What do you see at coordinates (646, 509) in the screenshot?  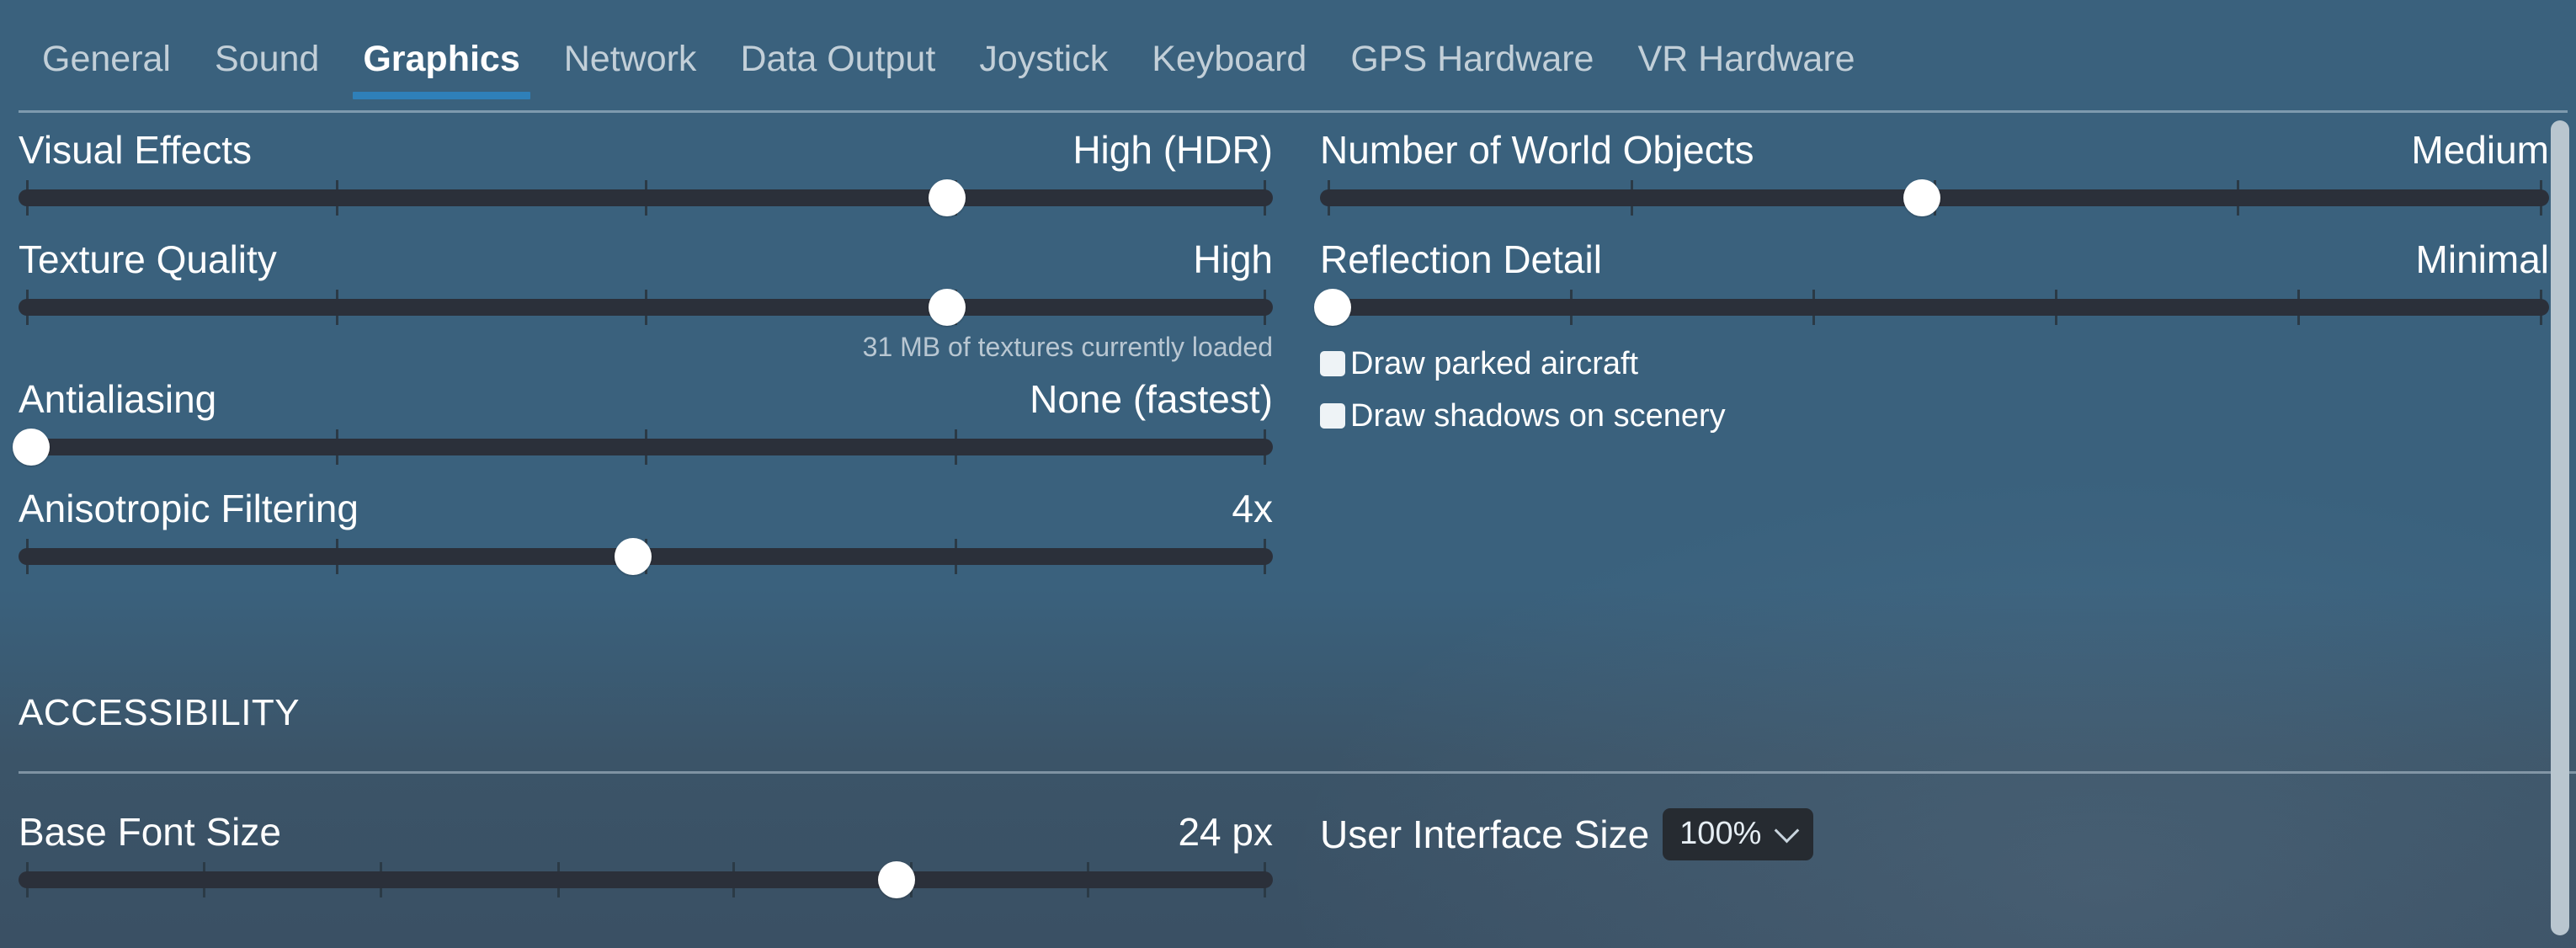 I see `slider-header: Anisotropic Filtering 4x` at bounding box center [646, 509].